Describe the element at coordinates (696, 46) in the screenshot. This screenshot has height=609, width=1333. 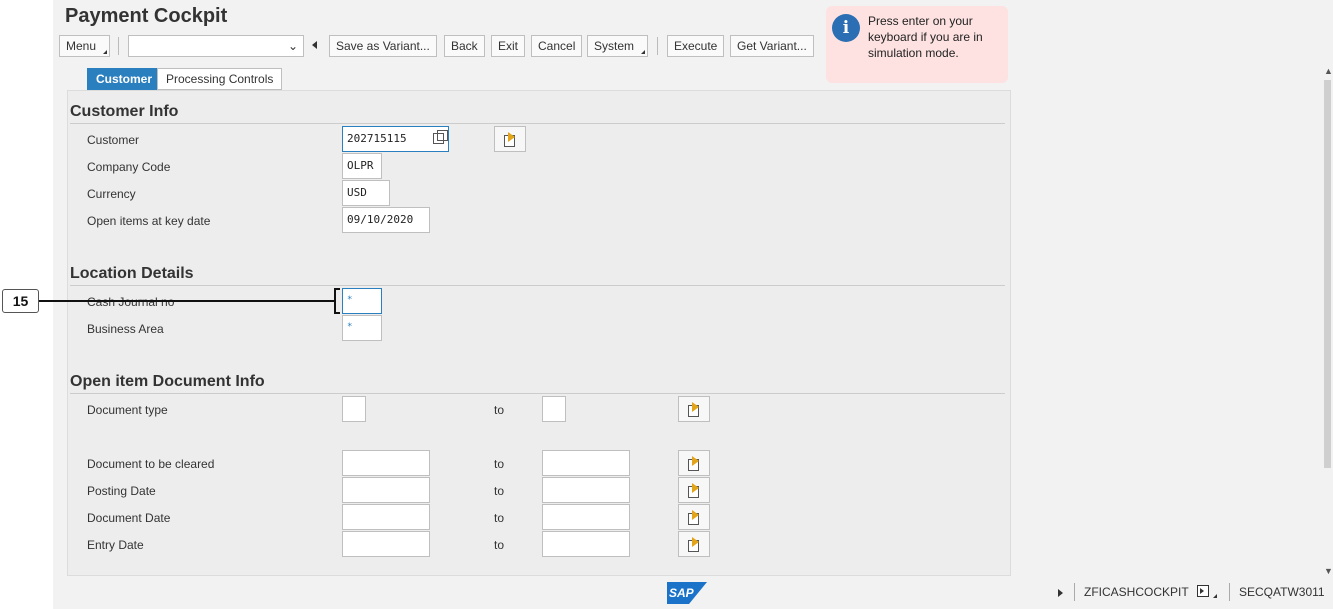
I see `execute-button: Execute` at that location.